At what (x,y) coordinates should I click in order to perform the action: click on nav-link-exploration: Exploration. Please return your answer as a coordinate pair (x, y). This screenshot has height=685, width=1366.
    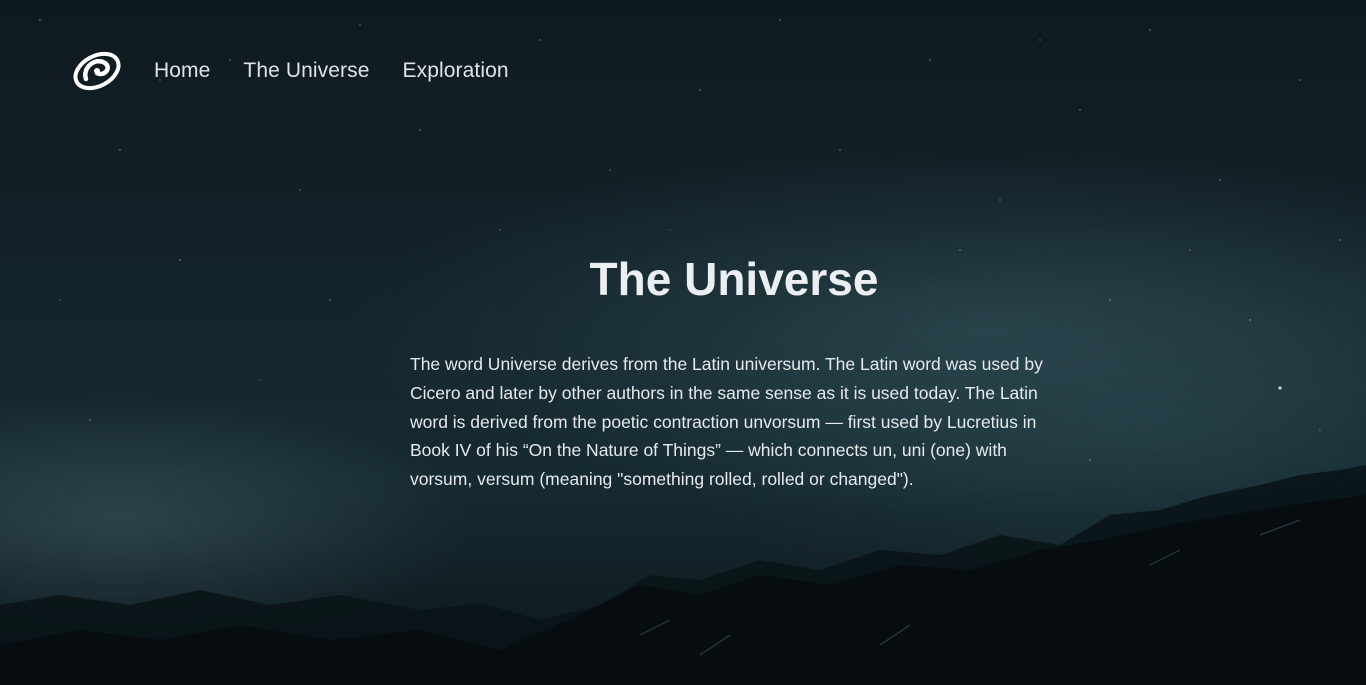
    Looking at the image, I should click on (456, 71).